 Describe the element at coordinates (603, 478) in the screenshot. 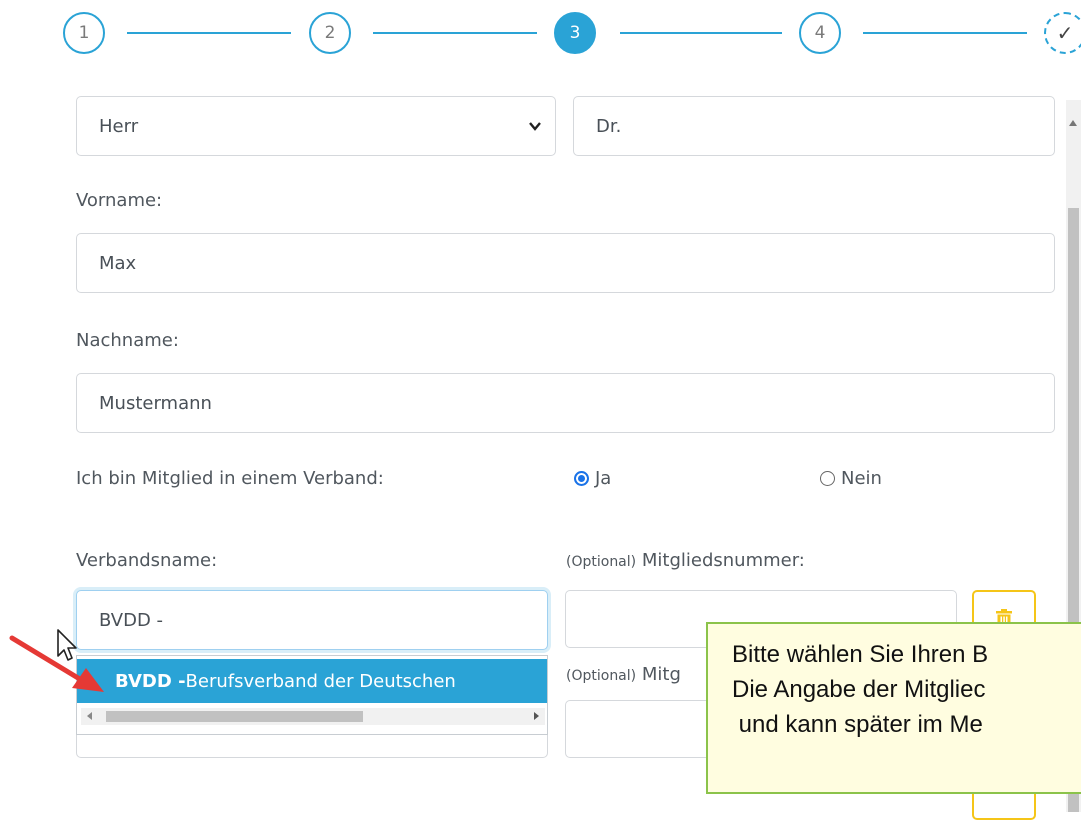

I see `radio-yes-label: Ja` at that location.